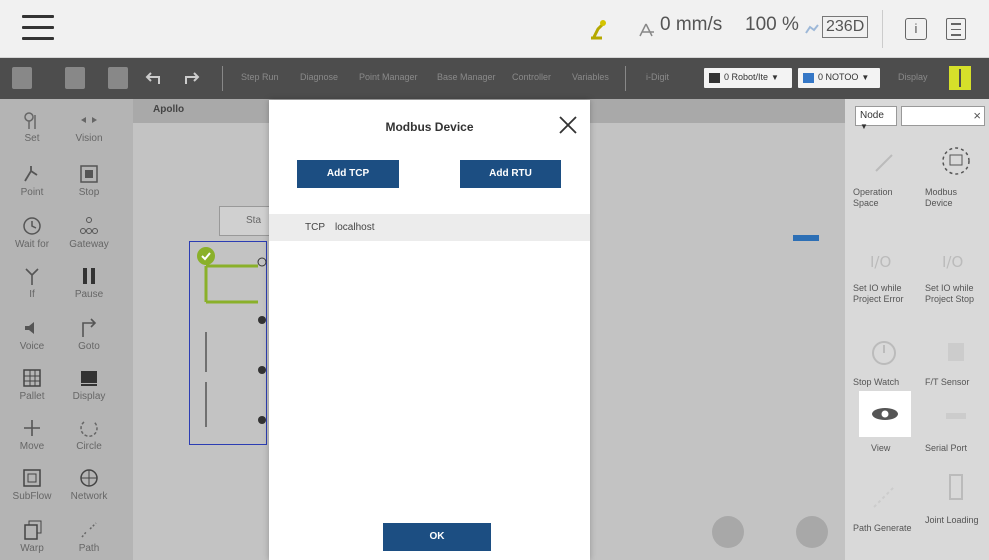  What do you see at coordinates (429, 227) in the screenshot?
I see `device-row: TCP localhost` at bounding box center [429, 227].